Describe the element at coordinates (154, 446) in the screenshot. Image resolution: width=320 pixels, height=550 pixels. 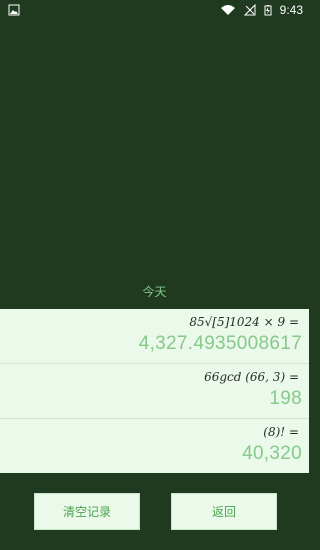
I see `history-row: (8)! = 40,320` at that location.